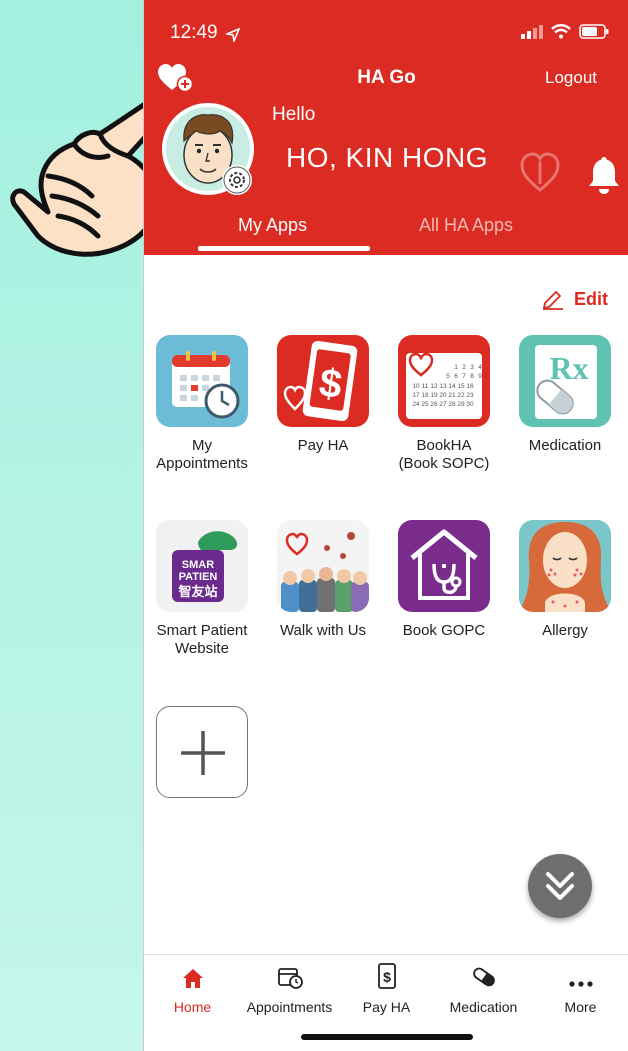 This screenshot has height=1051, width=628. What do you see at coordinates (461, 404) in the screenshot?
I see `svg-text: 29` at bounding box center [461, 404].